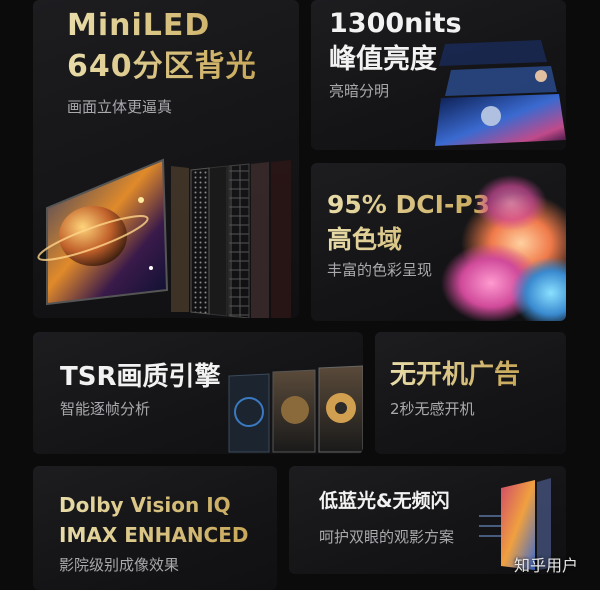 The image size is (600, 590). I want to click on feature-subtitle: 影院级别成像效果, so click(119, 565).